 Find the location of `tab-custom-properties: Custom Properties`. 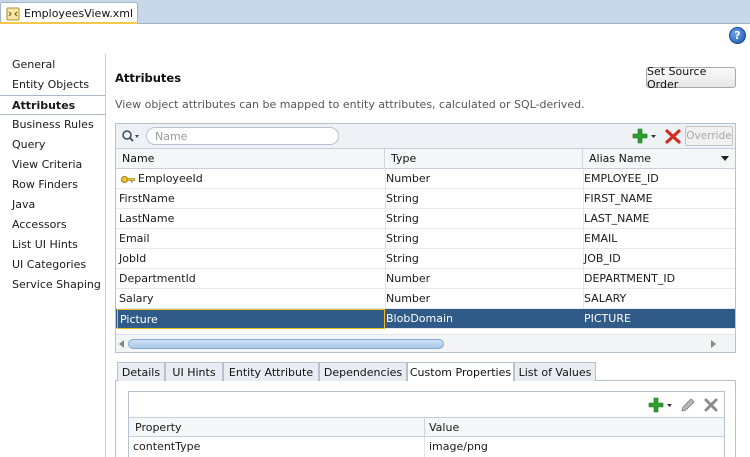

tab-custom-properties: Custom Properties is located at coordinates (460, 372).